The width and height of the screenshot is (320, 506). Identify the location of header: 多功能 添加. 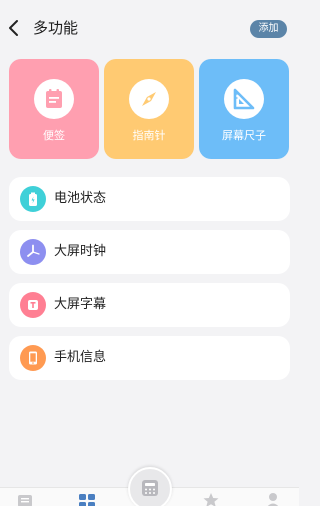
(149, 28).